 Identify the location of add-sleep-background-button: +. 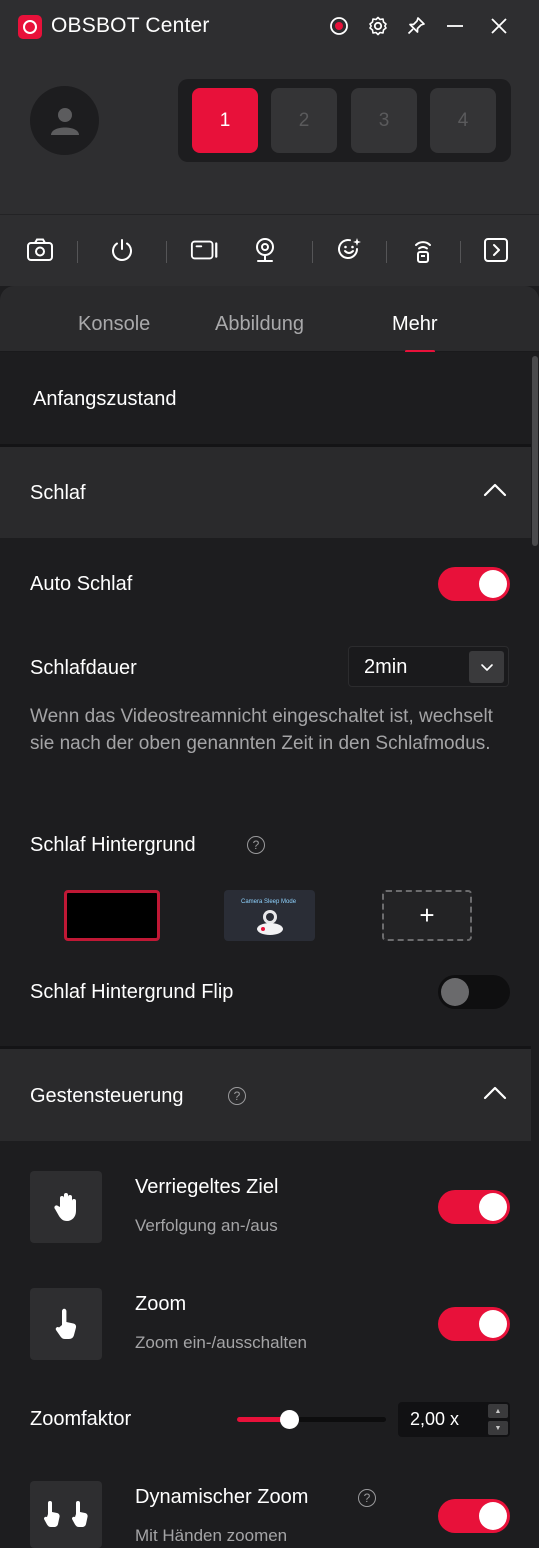
(427, 915).